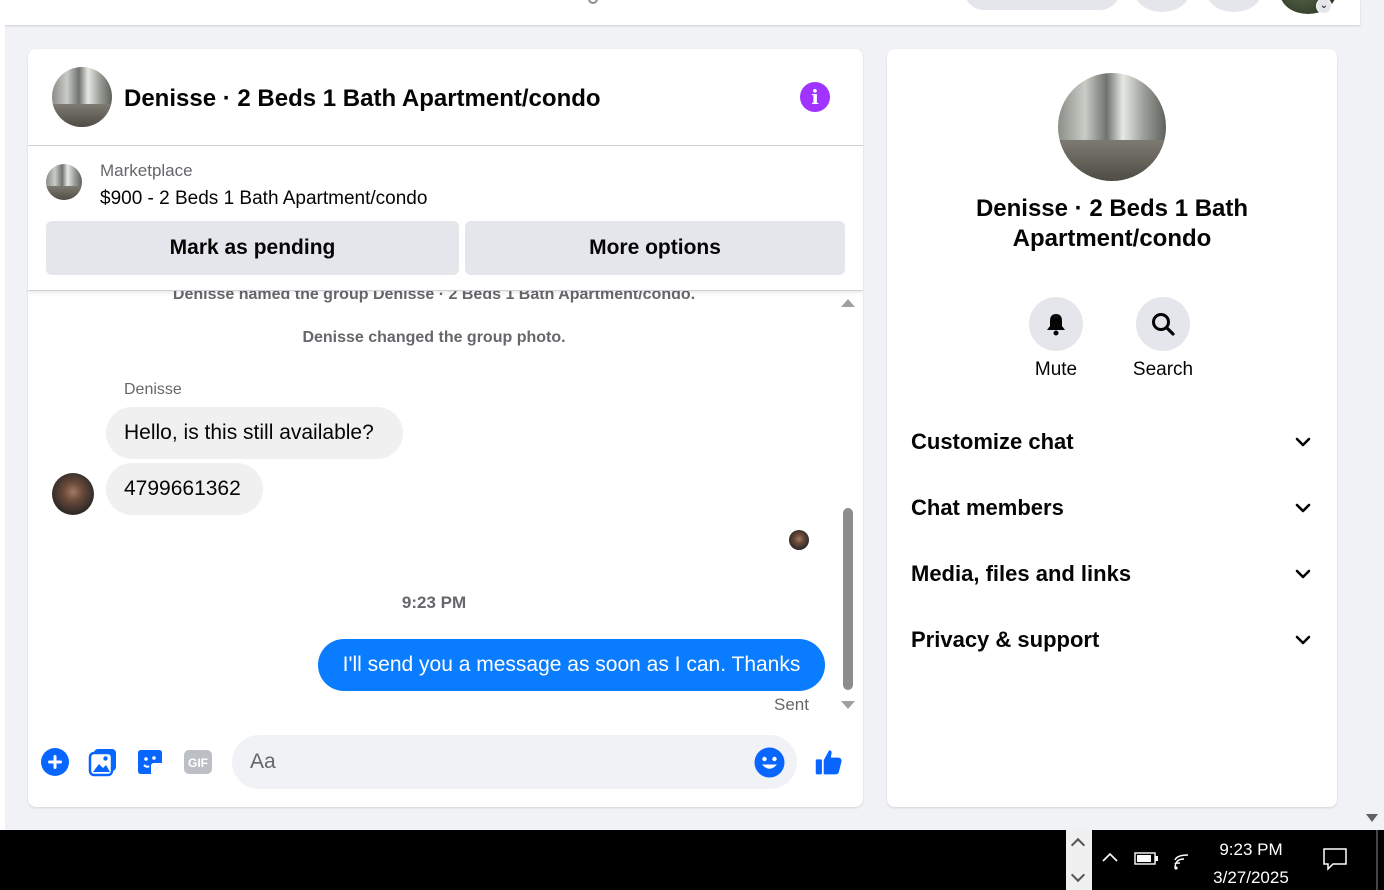 This screenshot has width=1384, height=890. Describe the element at coordinates (184, 489) in the screenshot. I see `incoming-message-bubble: 4799661362` at that location.